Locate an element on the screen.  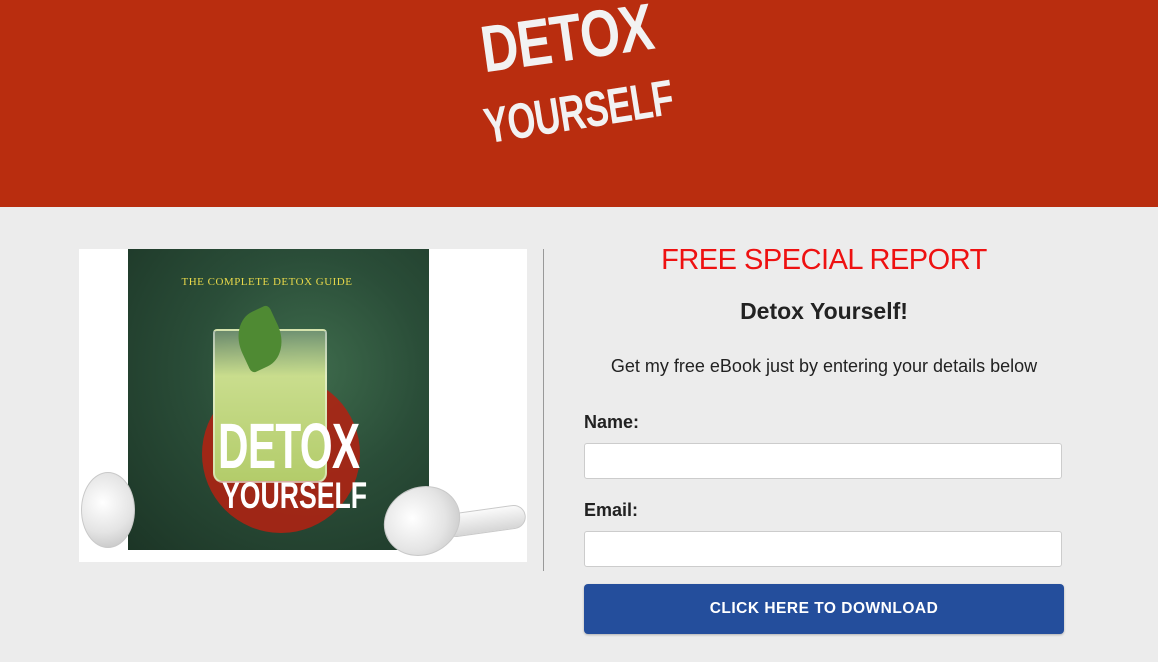
download-button: CLICK HERE TO DOWNLOAD is located at coordinates (824, 609).